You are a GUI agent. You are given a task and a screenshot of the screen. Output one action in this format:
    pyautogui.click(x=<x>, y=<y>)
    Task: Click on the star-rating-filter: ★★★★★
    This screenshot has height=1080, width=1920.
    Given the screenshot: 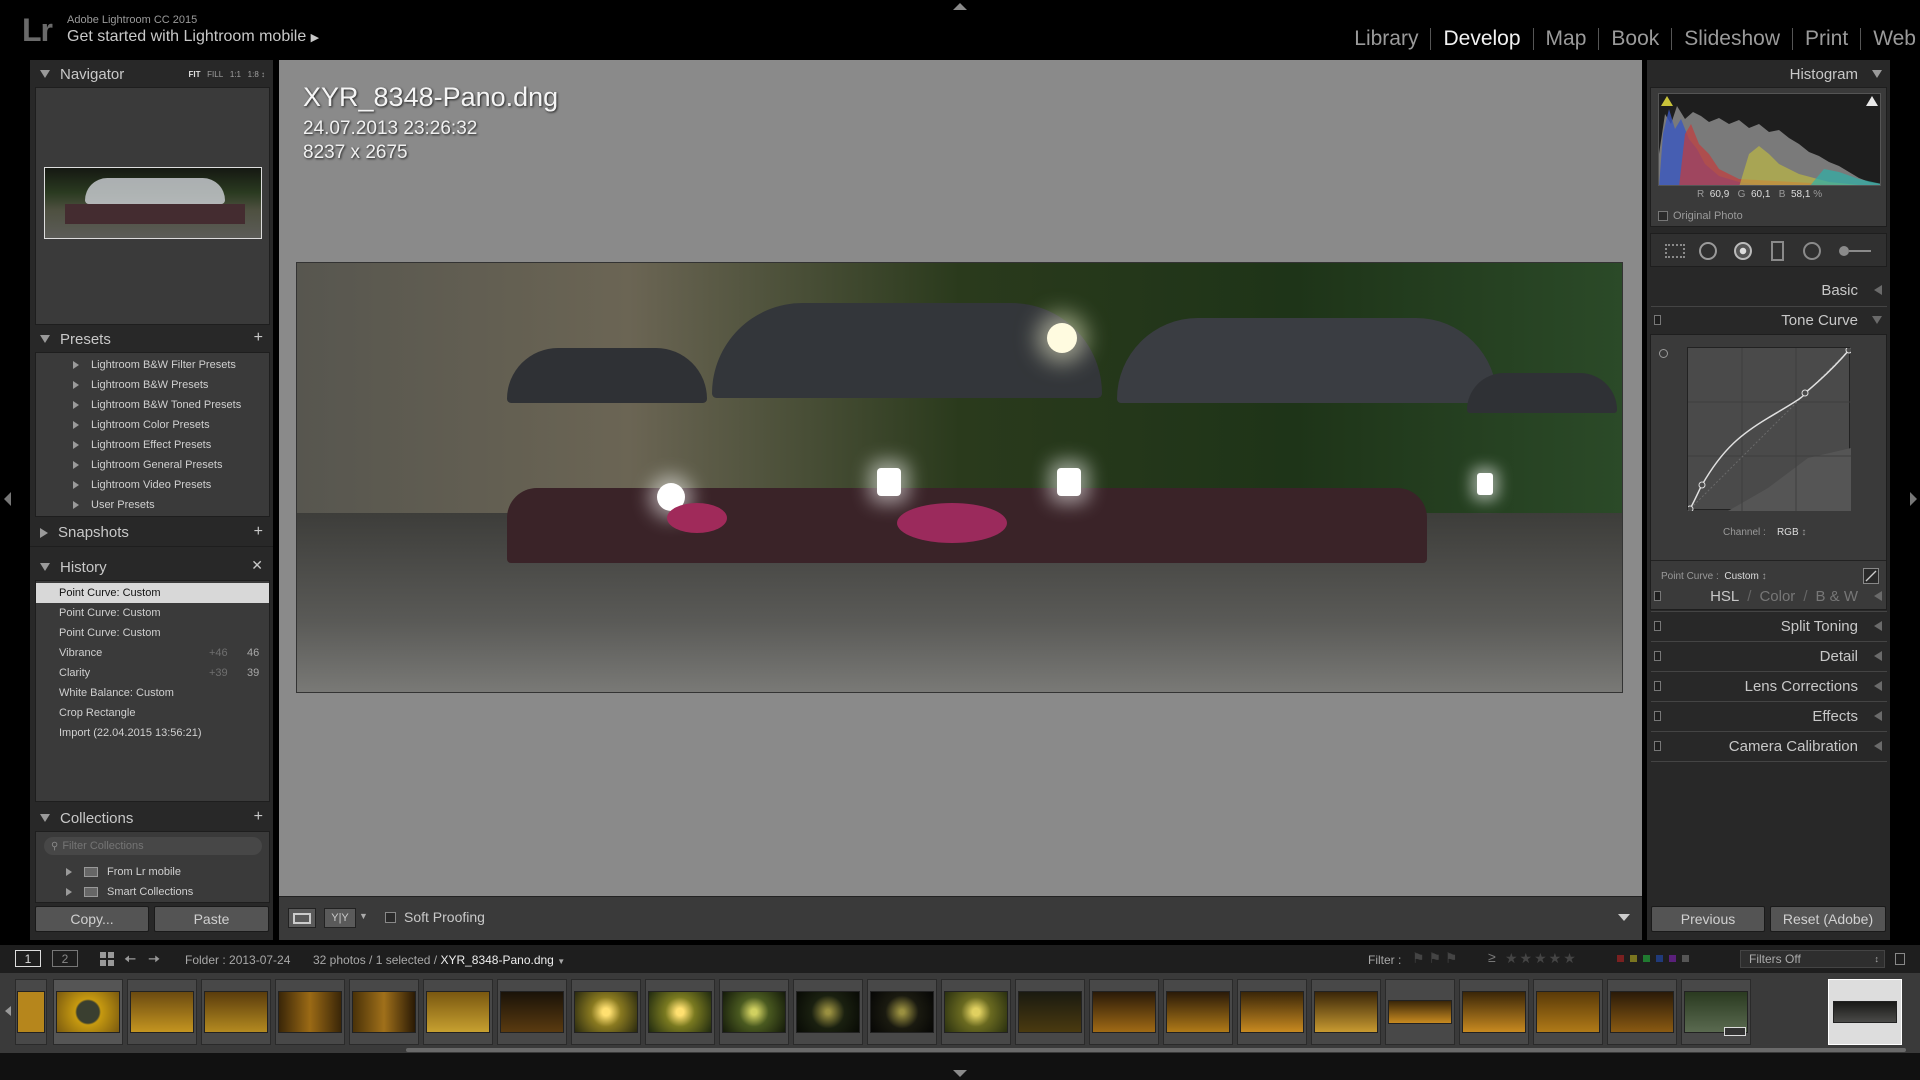 What is the action you would take?
    pyautogui.click(x=1541, y=958)
    